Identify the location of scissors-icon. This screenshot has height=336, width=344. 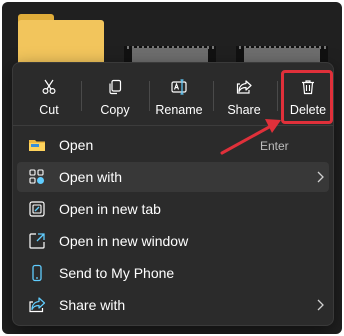
(49, 87).